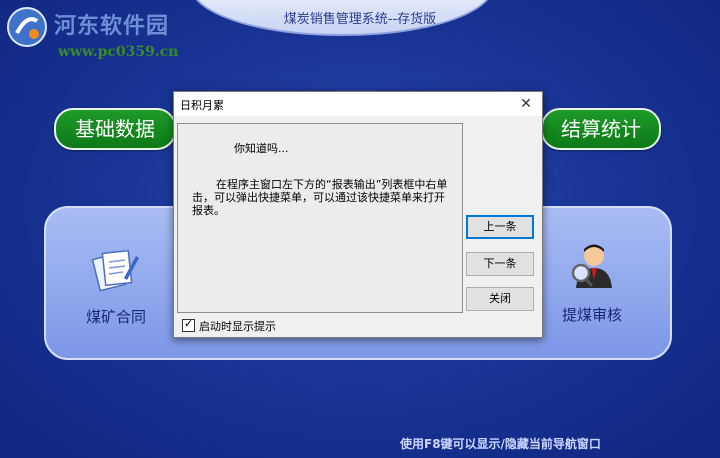  What do you see at coordinates (115, 317) in the screenshot?
I see `coal-contract-label: 煤矿合同` at bounding box center [115, 317].